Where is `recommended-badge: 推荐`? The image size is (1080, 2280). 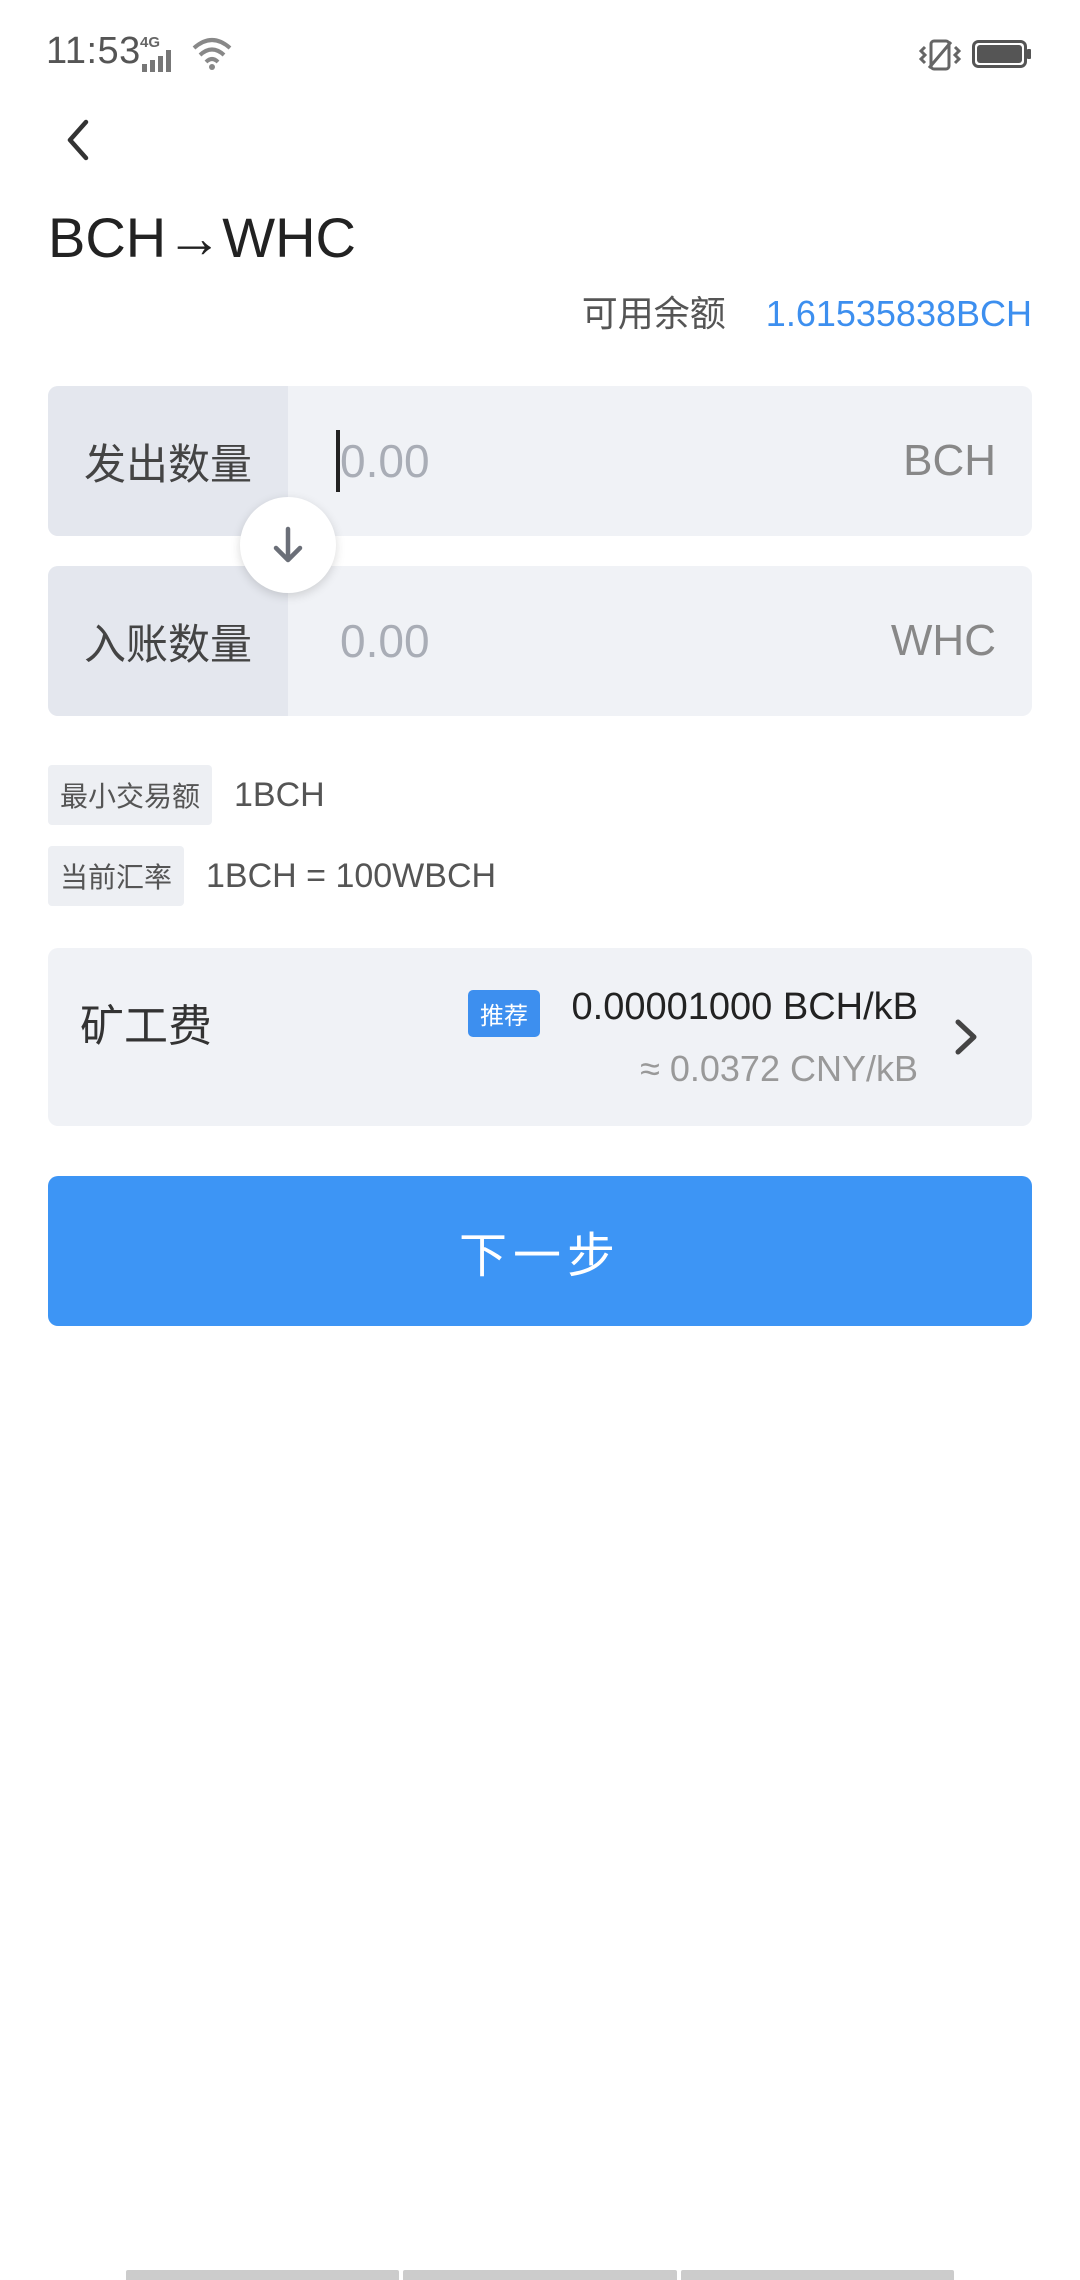 recommended-badge: 推荐 is located at coordinates (504, 1013).